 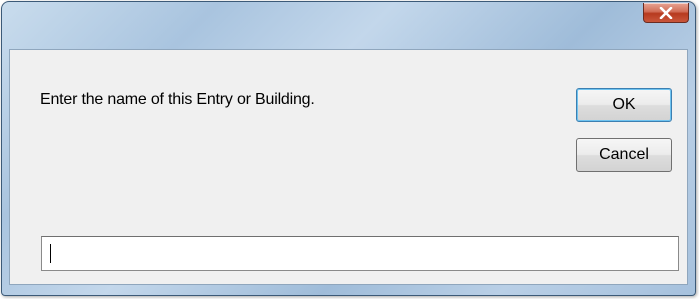 I want to click on close-button, so click(x=666, y=13).